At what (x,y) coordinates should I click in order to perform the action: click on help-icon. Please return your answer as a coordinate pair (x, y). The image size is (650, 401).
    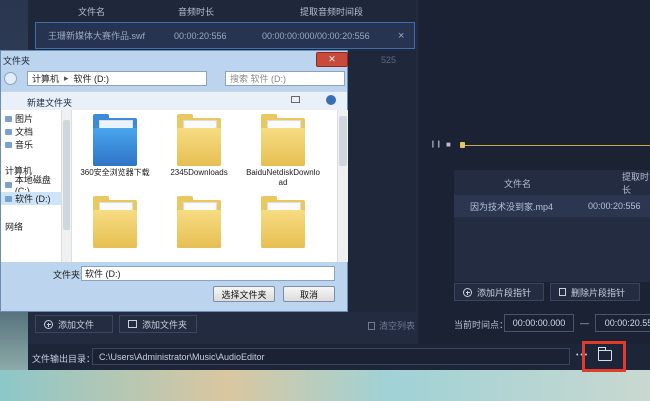
    Looking at the image, I should click on (331, 100).